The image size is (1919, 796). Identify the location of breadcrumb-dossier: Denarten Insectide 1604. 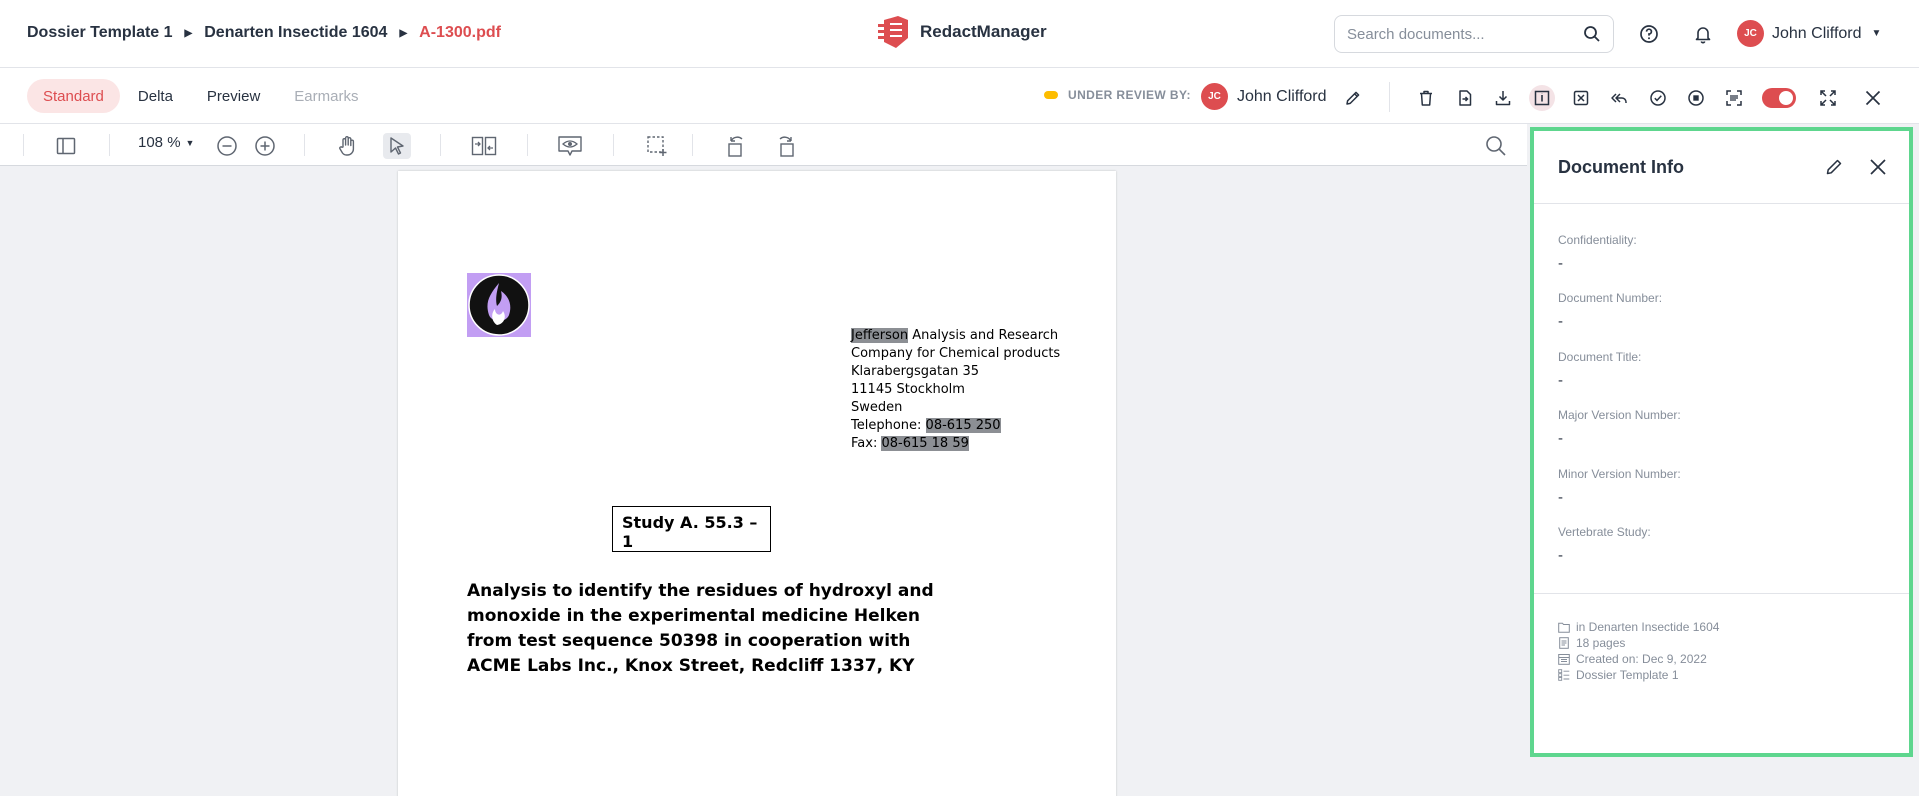
(295, 33).